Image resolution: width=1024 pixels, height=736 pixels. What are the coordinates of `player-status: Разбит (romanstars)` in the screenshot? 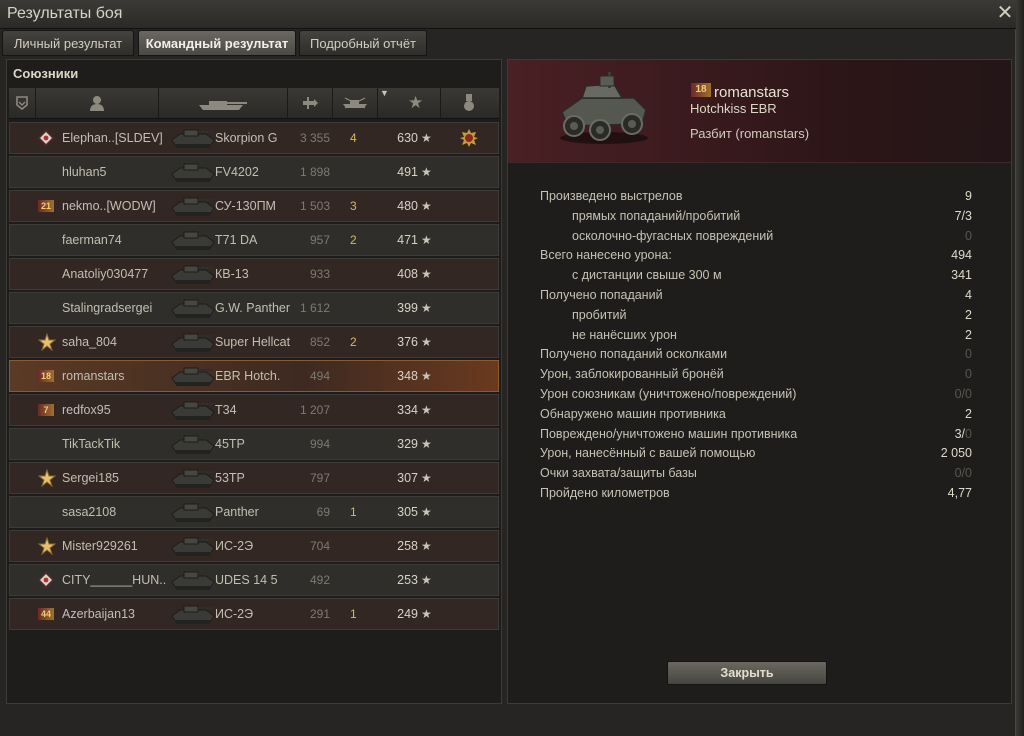 It's located at (750, 133).